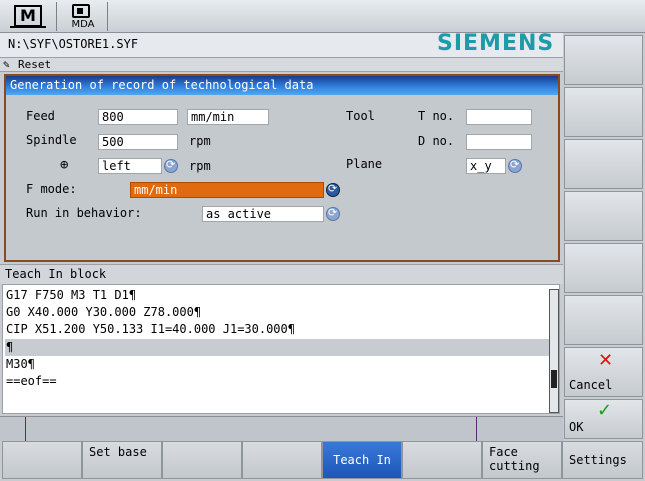  Describe the element at coordinates (51, 189) in the screenshot. I see `fmode-label: F mode:` at that location.